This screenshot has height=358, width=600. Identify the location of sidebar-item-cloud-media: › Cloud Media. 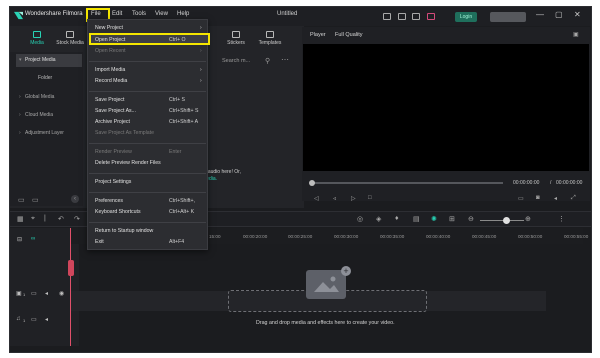
(49, 115).